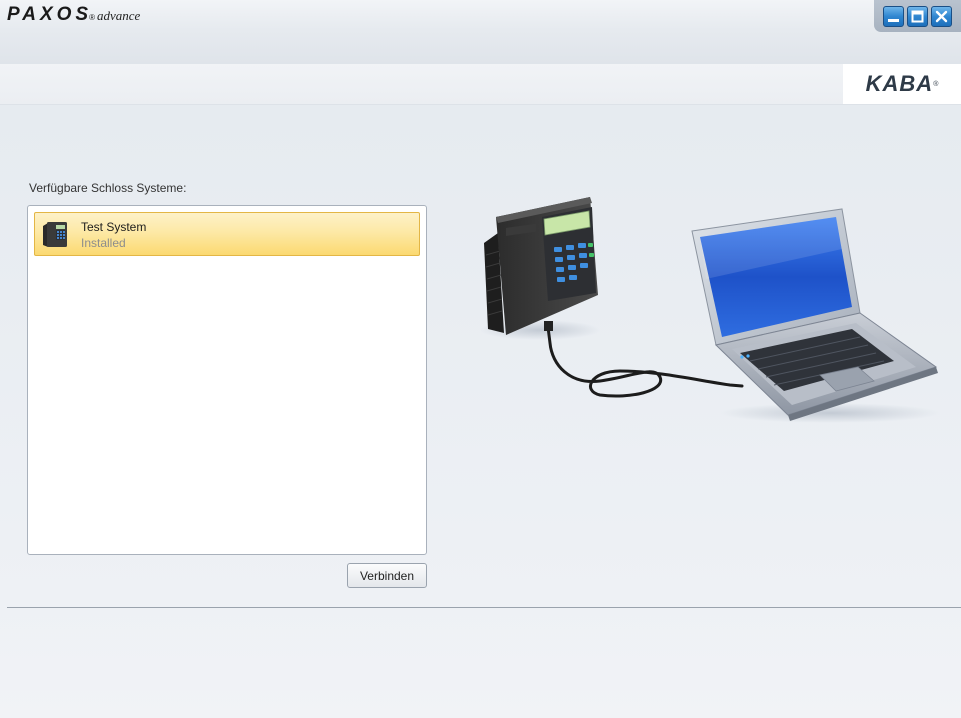  What do you see at coordinates (480, 32) in the screenshot?
I see `title-bar: PAXOS ® advance` at bounding box center [480, 32].